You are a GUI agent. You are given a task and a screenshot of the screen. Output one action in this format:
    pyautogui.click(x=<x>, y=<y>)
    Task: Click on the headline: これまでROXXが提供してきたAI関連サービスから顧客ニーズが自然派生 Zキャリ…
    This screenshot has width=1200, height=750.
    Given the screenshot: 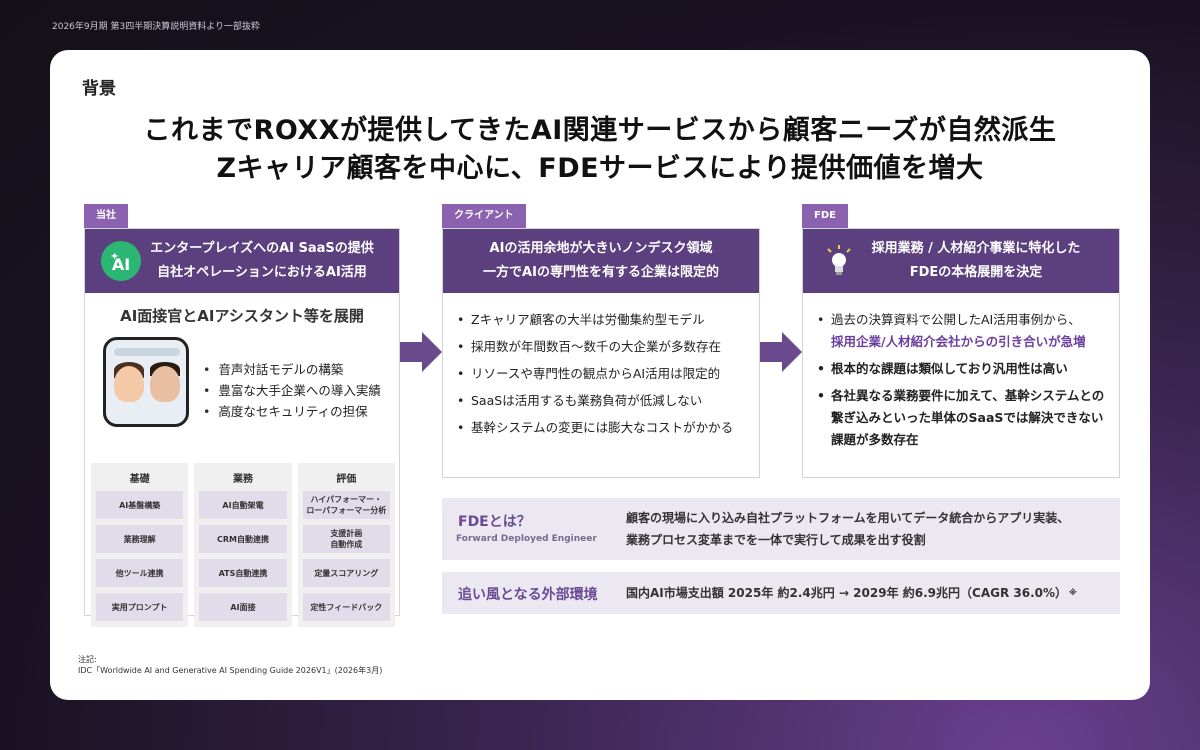 What is the action you would take?
    pyautogui.click(x=600, y=150)
    